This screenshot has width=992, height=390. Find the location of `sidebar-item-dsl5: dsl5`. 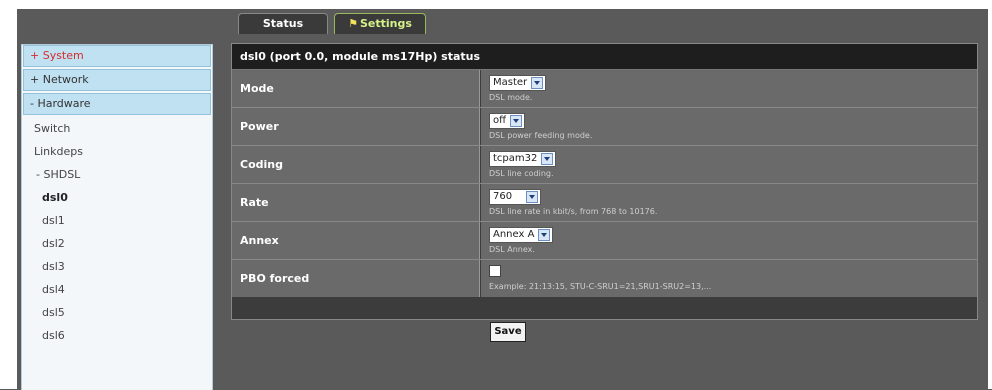

sidebar-item-dsl5: dsl5 is located at coordinates (117, 312).